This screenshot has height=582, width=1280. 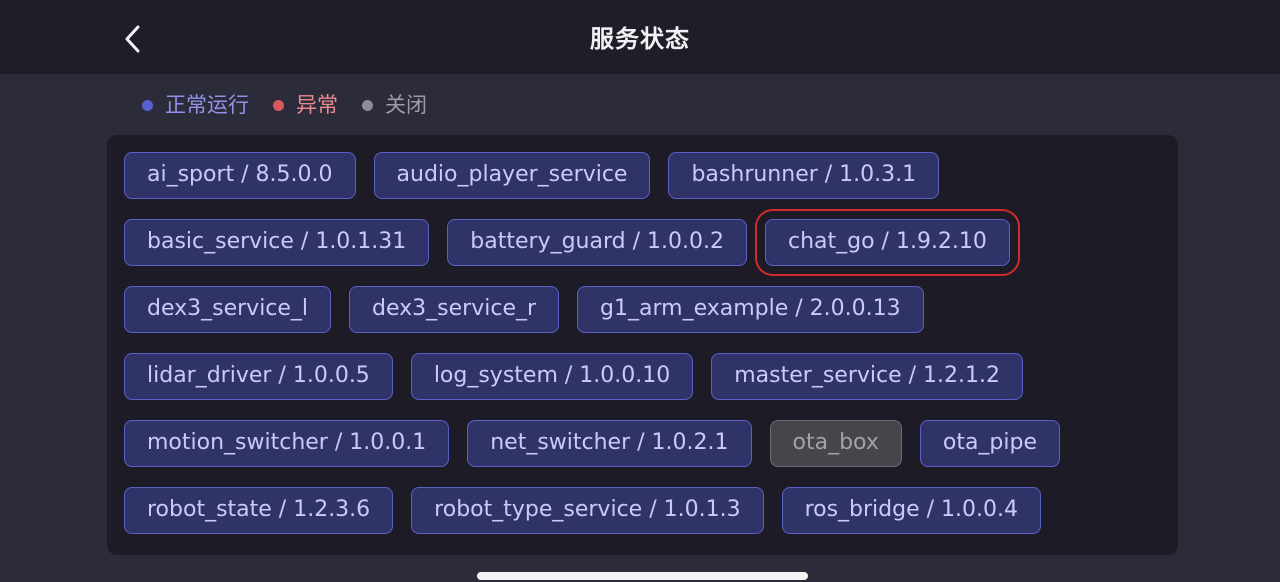 I want to click on page-title: 服务状态, so click(x=640, y=39).